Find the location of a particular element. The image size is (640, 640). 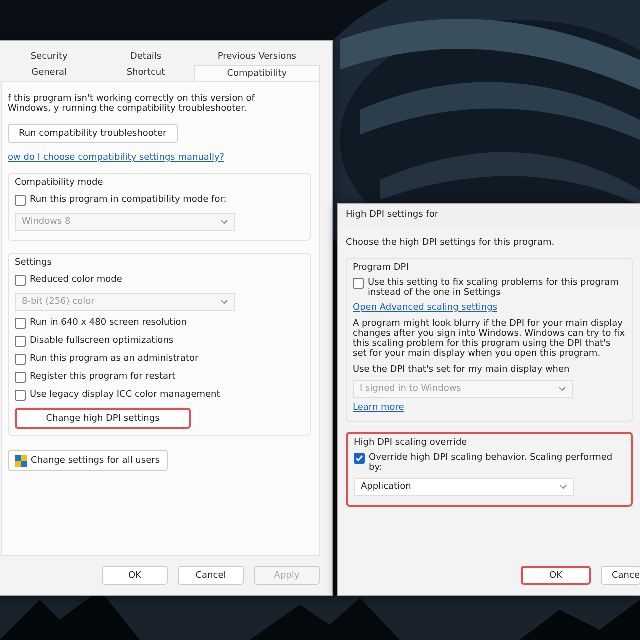

tab: Details is located at coordinates (146, 57).